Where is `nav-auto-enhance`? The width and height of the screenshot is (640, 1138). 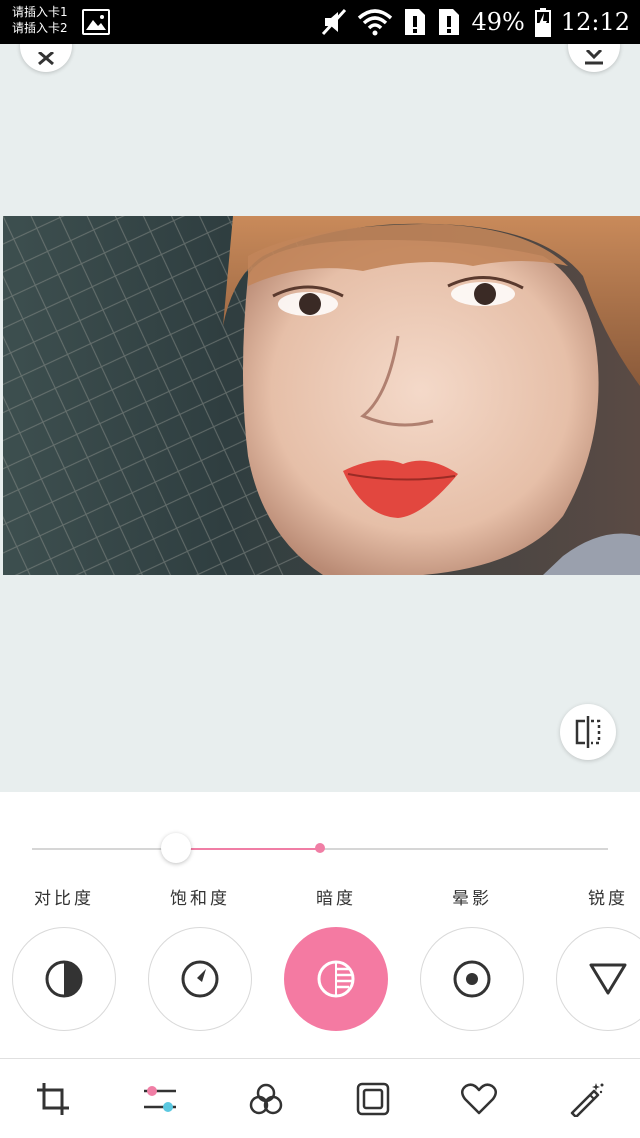
nav-auto-enhance is located at coordinates (586, 1099).